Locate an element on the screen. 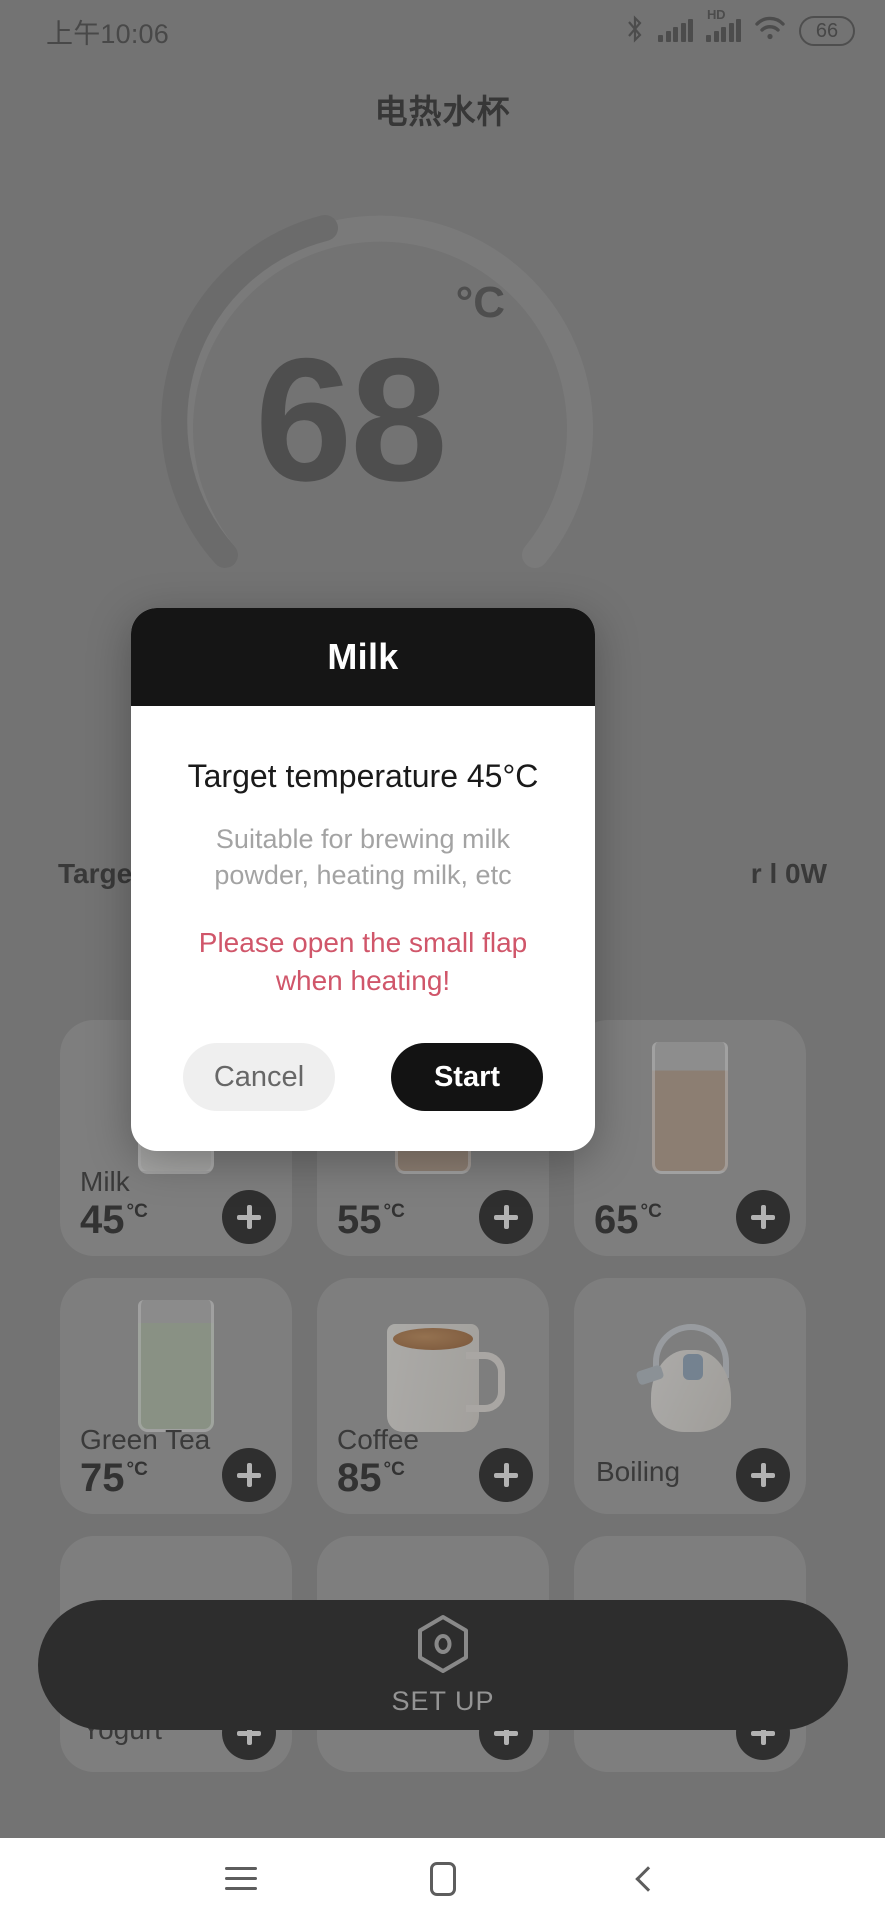 Image resolution: width=885 pixels, height=1919 pixels. mug-coffee-icon is located at coordinates (433, 1357).